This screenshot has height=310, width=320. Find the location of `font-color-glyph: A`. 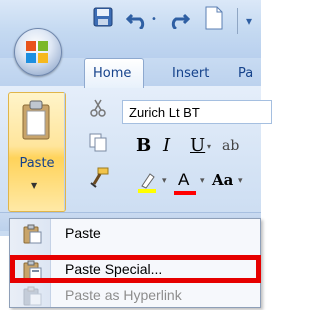

font-color-glyph: A is located at coordinates (184, 179).